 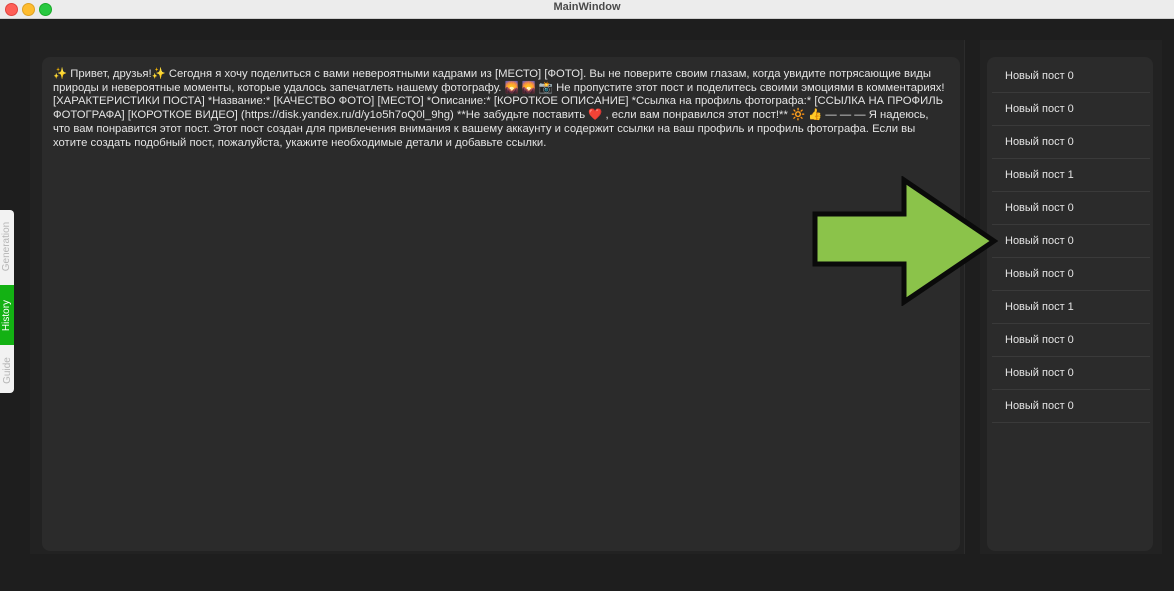 What do you see at coordinates (587, 7) in the screenshot?
I see `window-title: MainWindow` at bounding box center [587, 7].